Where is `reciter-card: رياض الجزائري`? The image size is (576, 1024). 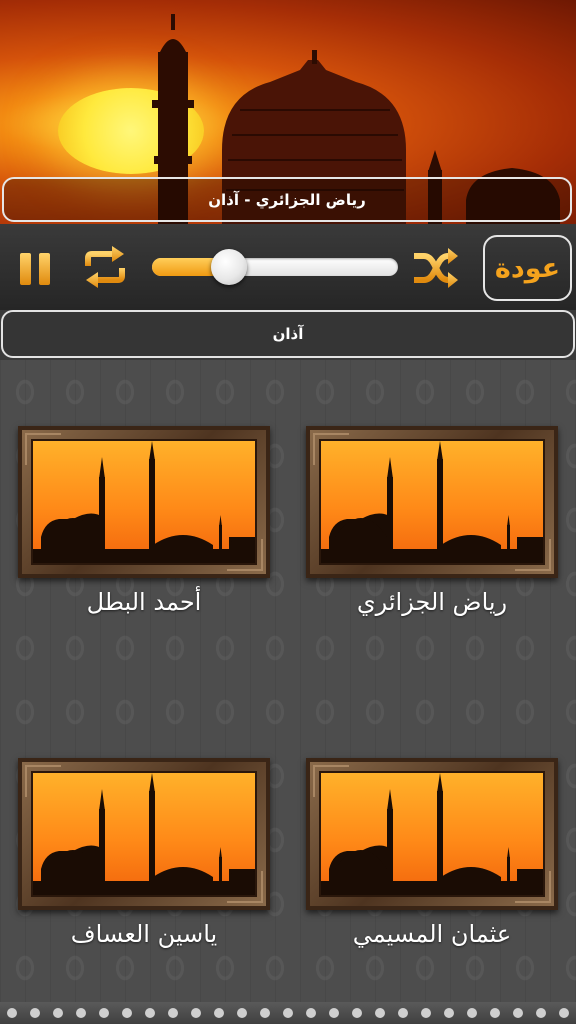
reciter-card: رياض الجزائري is located at coordinates (432, 521).